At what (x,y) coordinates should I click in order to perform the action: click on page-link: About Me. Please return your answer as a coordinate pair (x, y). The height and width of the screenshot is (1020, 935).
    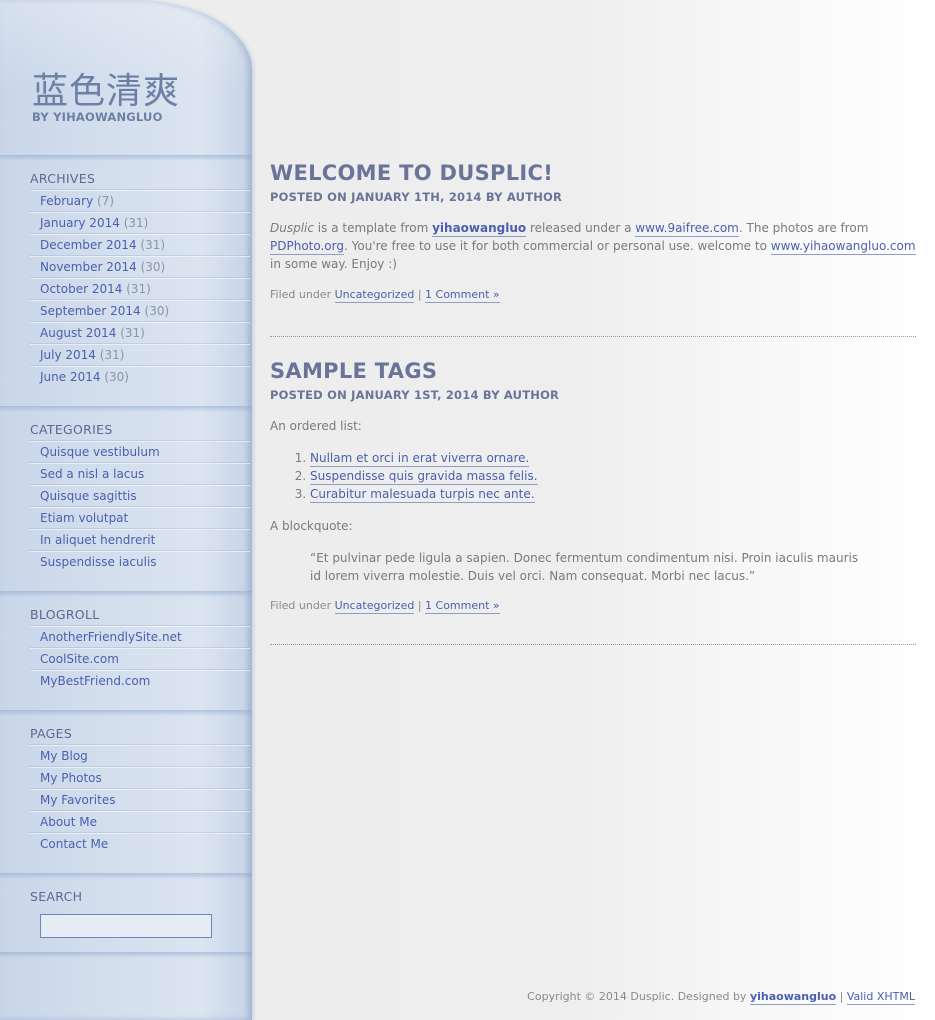
    Looking at the image, I should click on (68, 822).